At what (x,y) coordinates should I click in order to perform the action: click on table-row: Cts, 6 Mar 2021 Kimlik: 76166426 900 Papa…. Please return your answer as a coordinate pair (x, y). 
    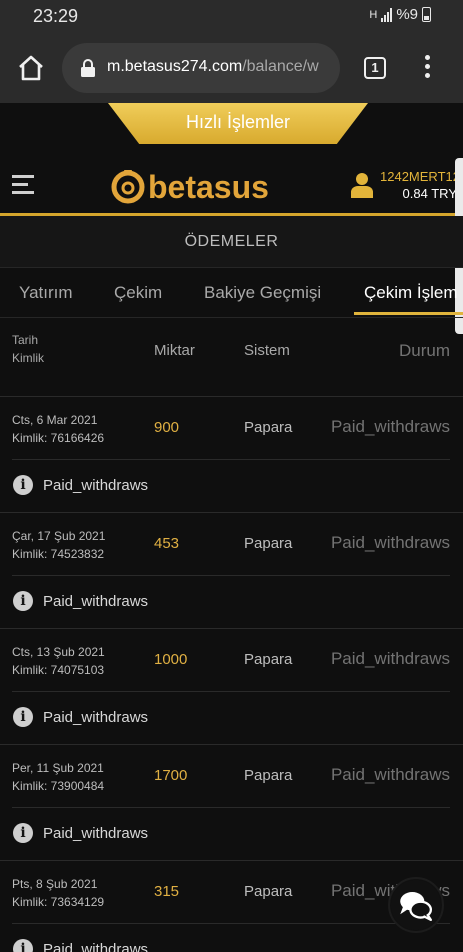
    Looking at the image, I should click on (231, 455).